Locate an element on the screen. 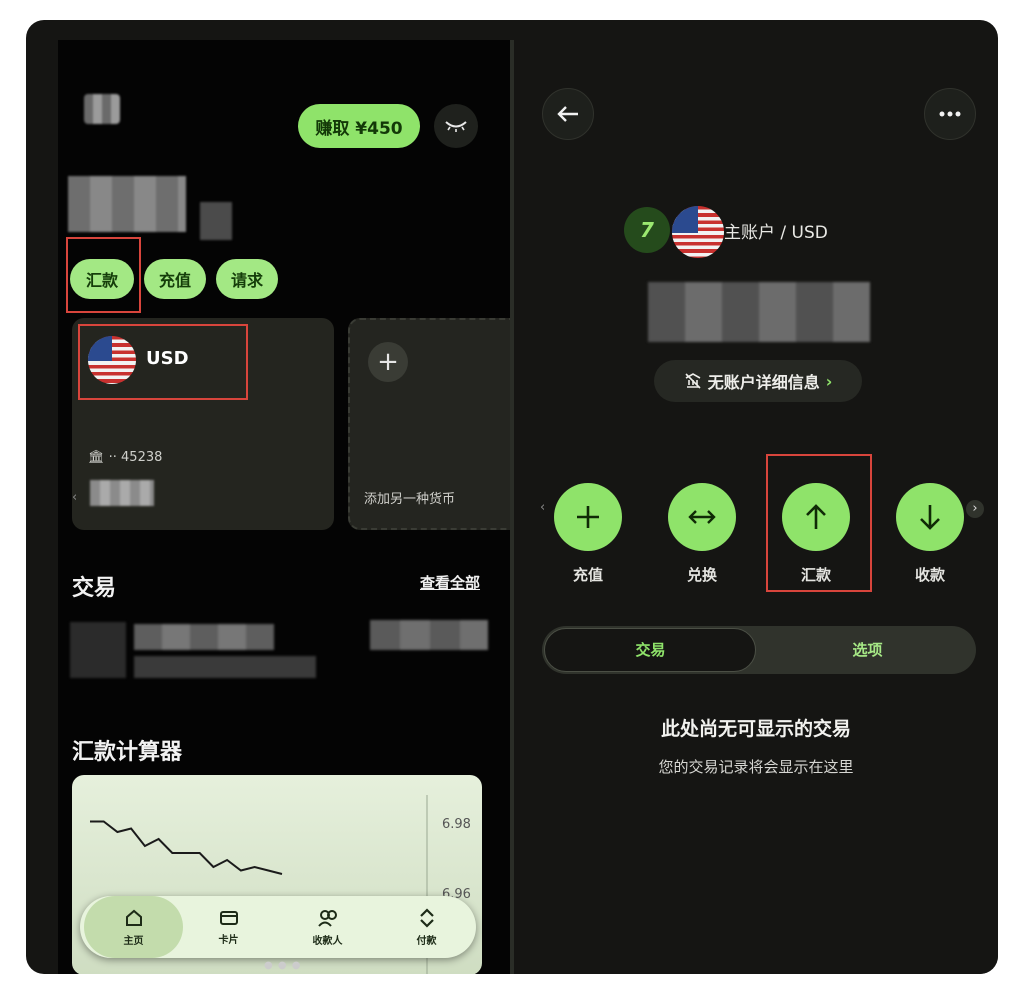  tab-cards: 卡片 is located at coordinates (228, 927).